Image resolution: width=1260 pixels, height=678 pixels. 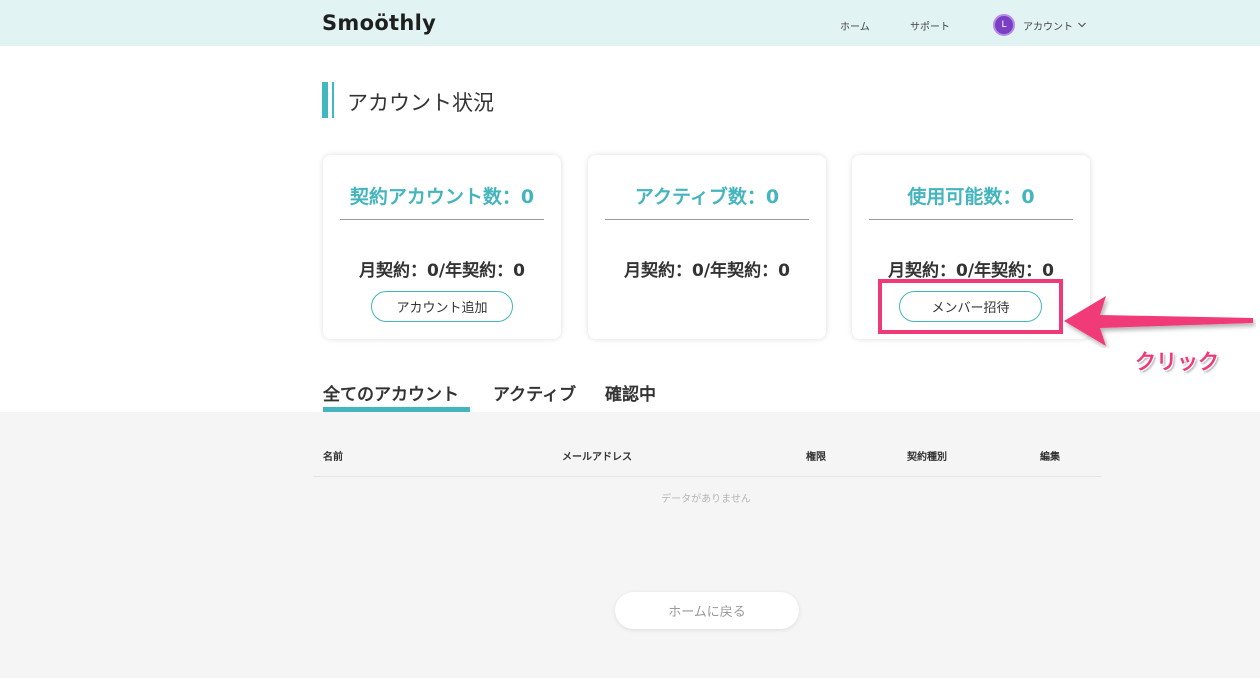 I want to click on tab-selected-underline, so click(x=396, y=409).